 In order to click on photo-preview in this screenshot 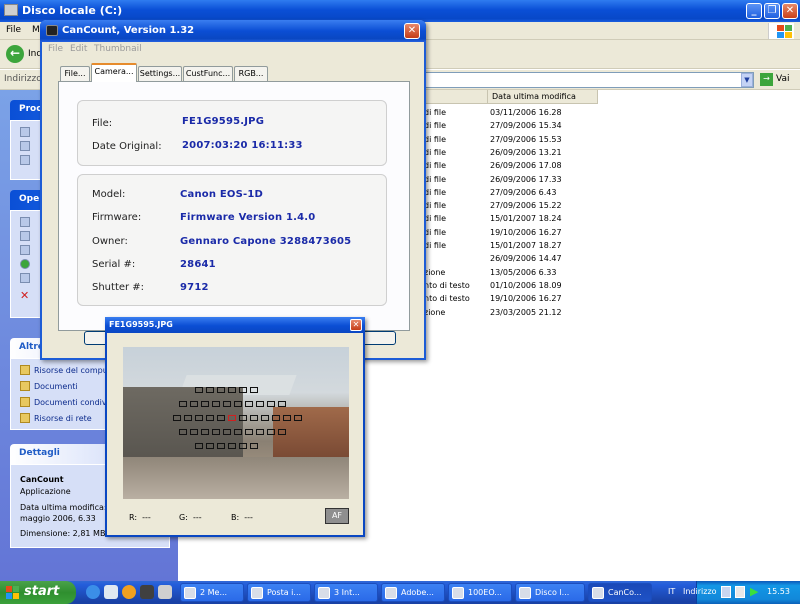, I will do `click(236, 423)`.